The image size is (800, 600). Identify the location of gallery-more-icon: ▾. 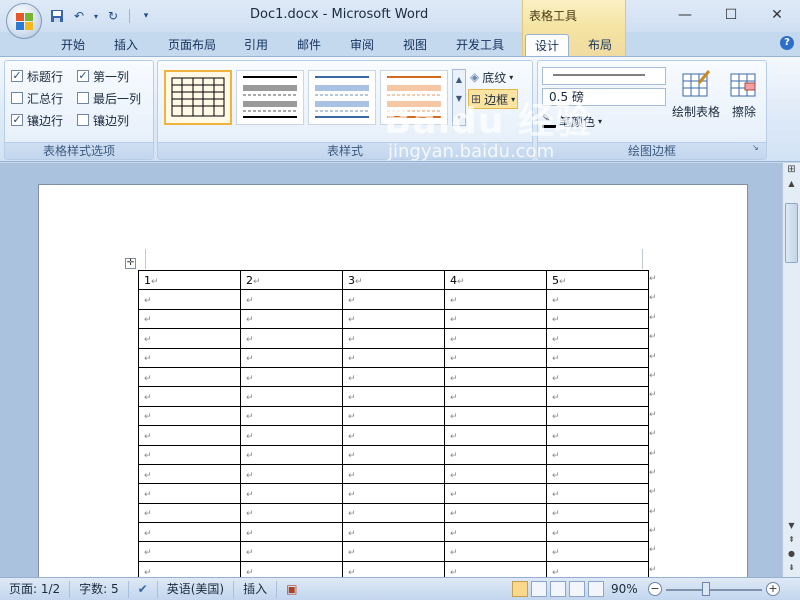
(459, 117).